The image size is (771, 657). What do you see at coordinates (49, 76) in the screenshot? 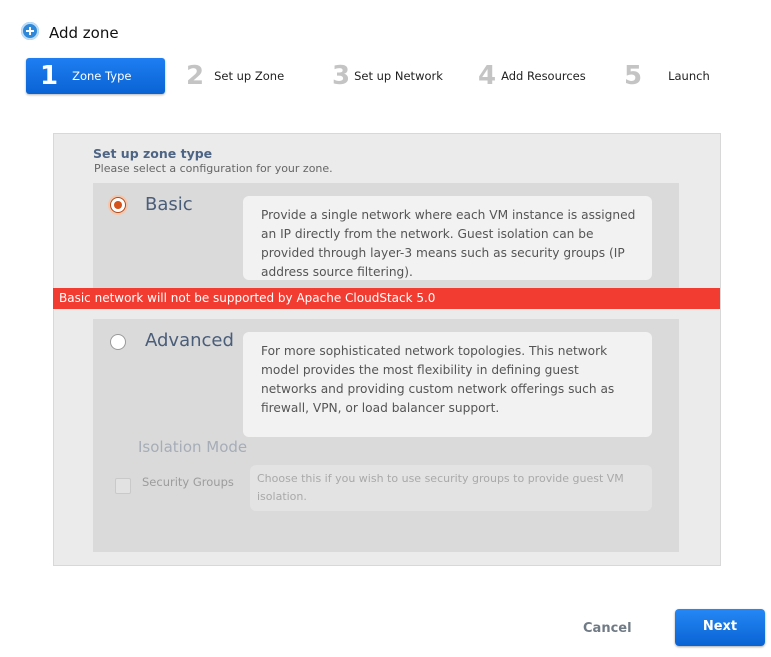
I see `step-number: 1` at bounding box center [49, 76].